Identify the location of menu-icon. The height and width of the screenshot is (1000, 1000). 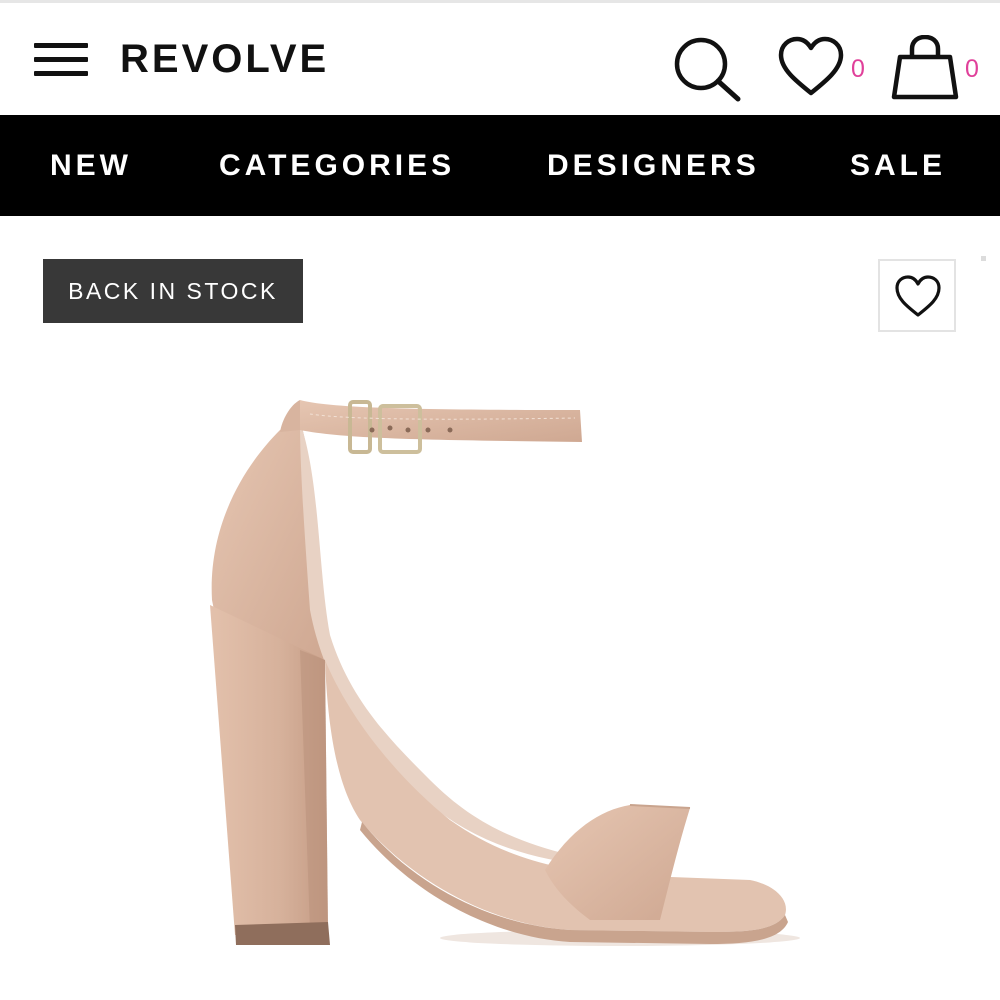
(61, 61).